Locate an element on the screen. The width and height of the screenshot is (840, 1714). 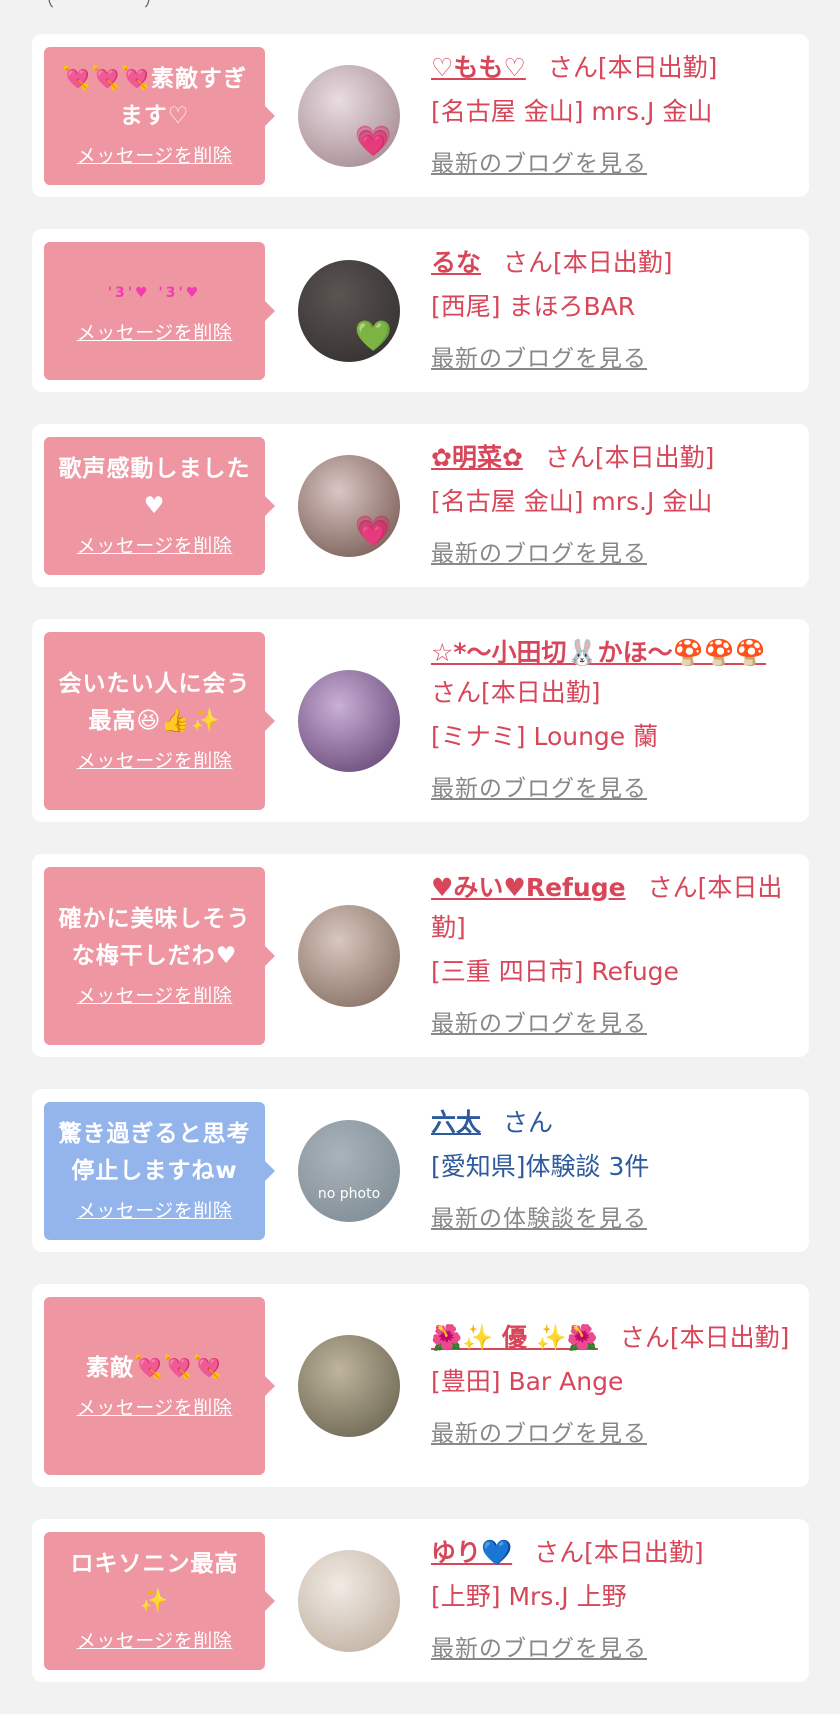
name-line: ☆*〜小田切🐰かほ〜🍄🍄🍄 さん[本日出勤] is located at coordinates (614, 673).